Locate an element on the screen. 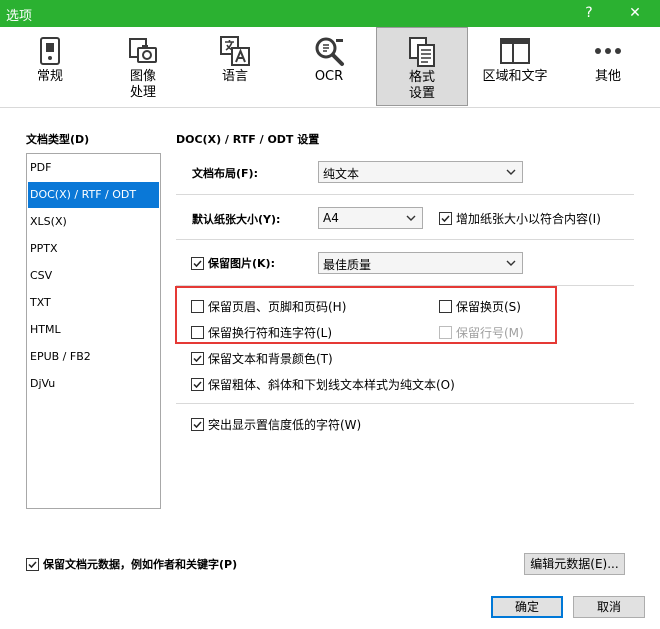  tab-general-label: 常规 is located at coordinates (49, 76).